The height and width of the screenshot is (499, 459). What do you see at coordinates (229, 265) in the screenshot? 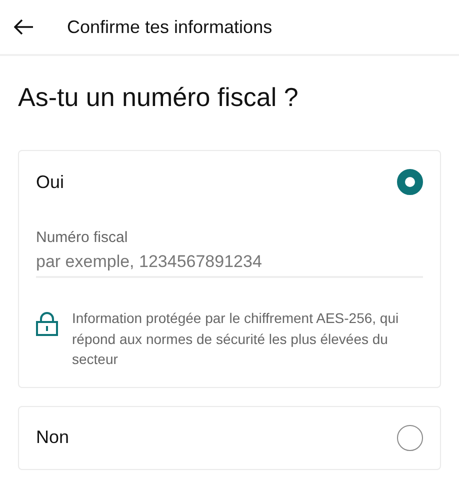
I see `tax-number-field: par exemple, 1234567891234` at bounding box center [229, 265].